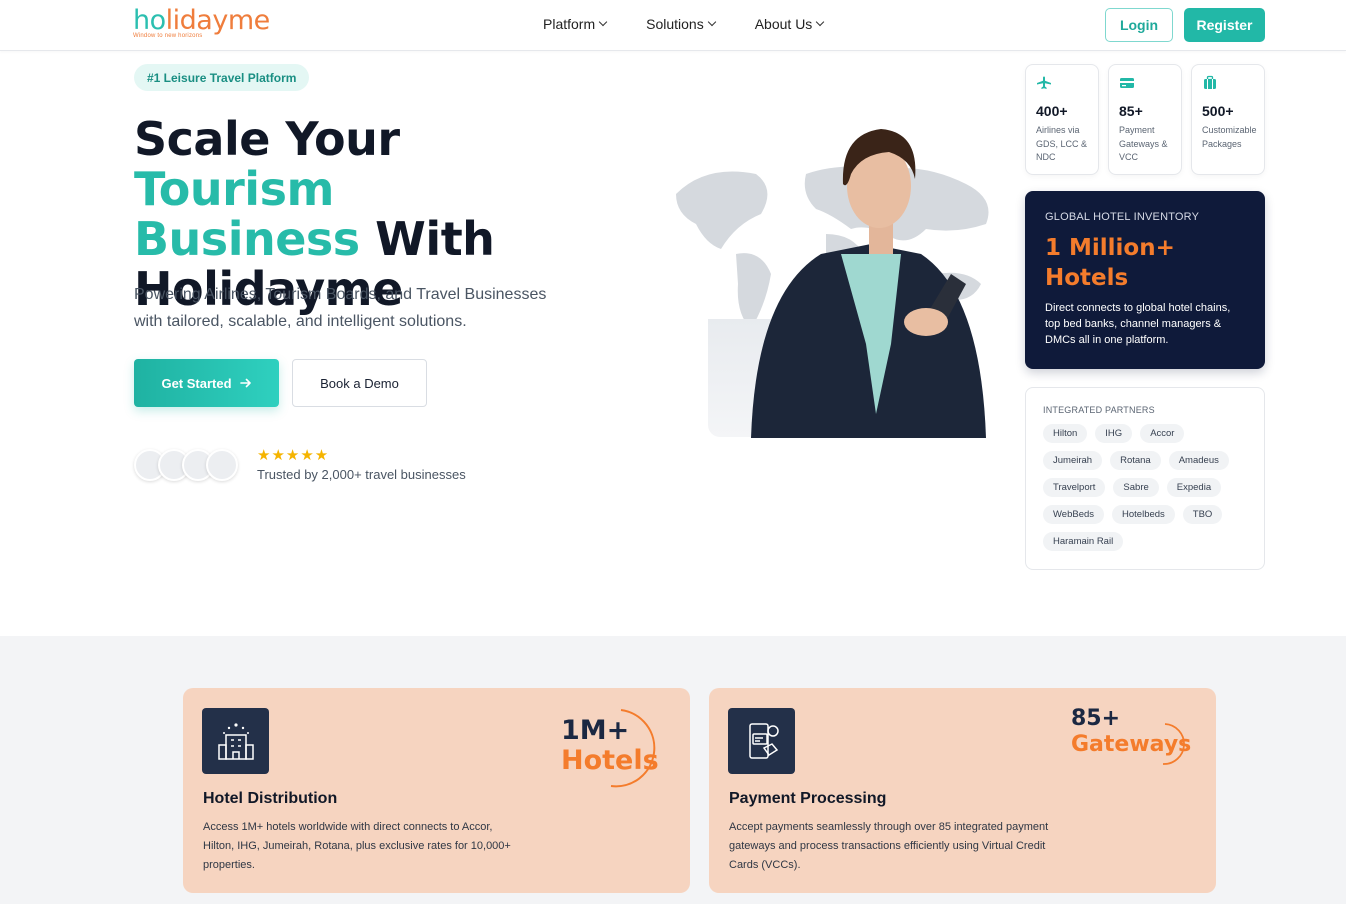  Describe the element at coordinates (1202, 514) in the screenshot. I see `partner-chip: TBO` at that location.